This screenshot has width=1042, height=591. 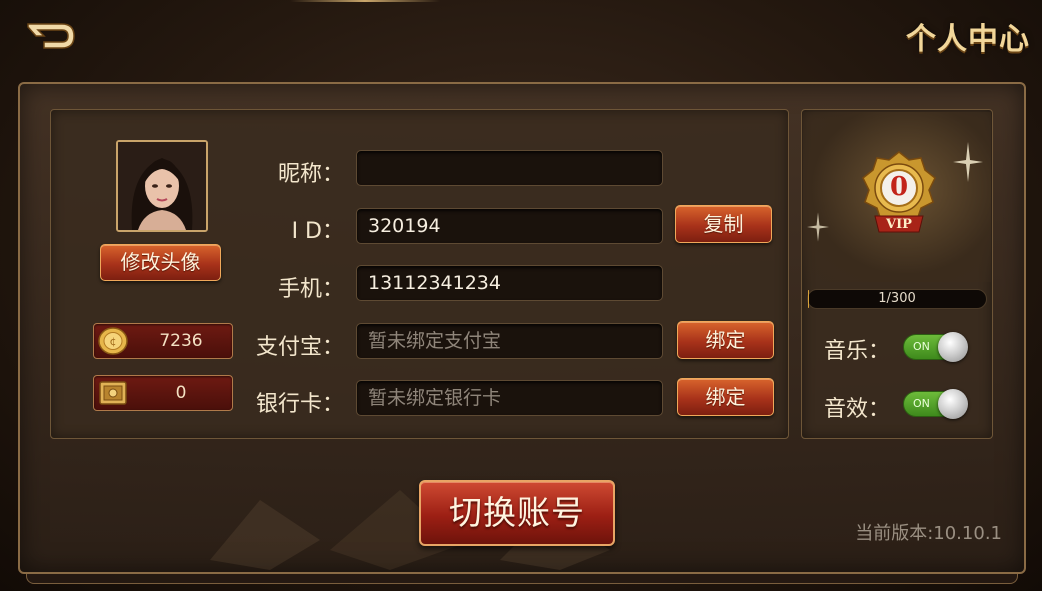 I want to click on gold-coin-icon: ¢, so click(x=113, y=341).